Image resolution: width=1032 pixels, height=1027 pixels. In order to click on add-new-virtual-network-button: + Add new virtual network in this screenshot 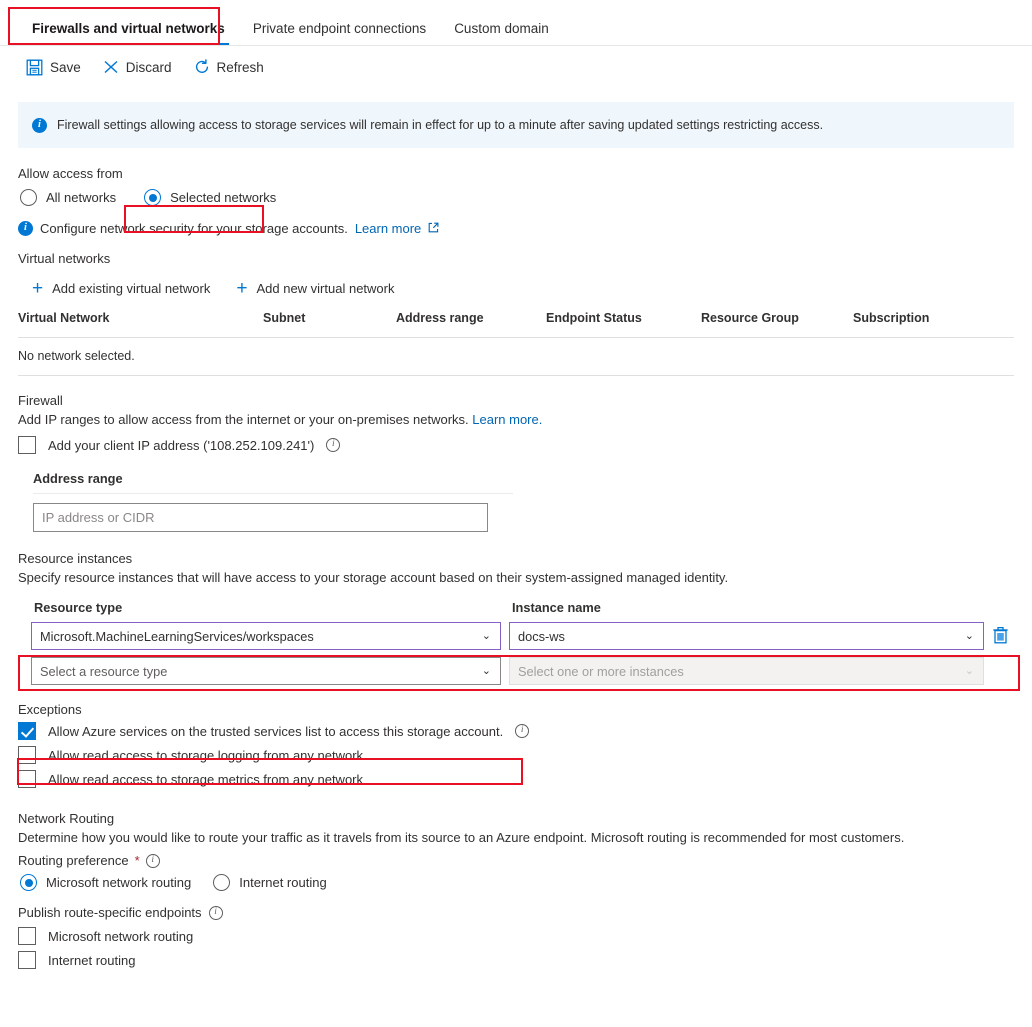, I will do `click(315, 288)`.